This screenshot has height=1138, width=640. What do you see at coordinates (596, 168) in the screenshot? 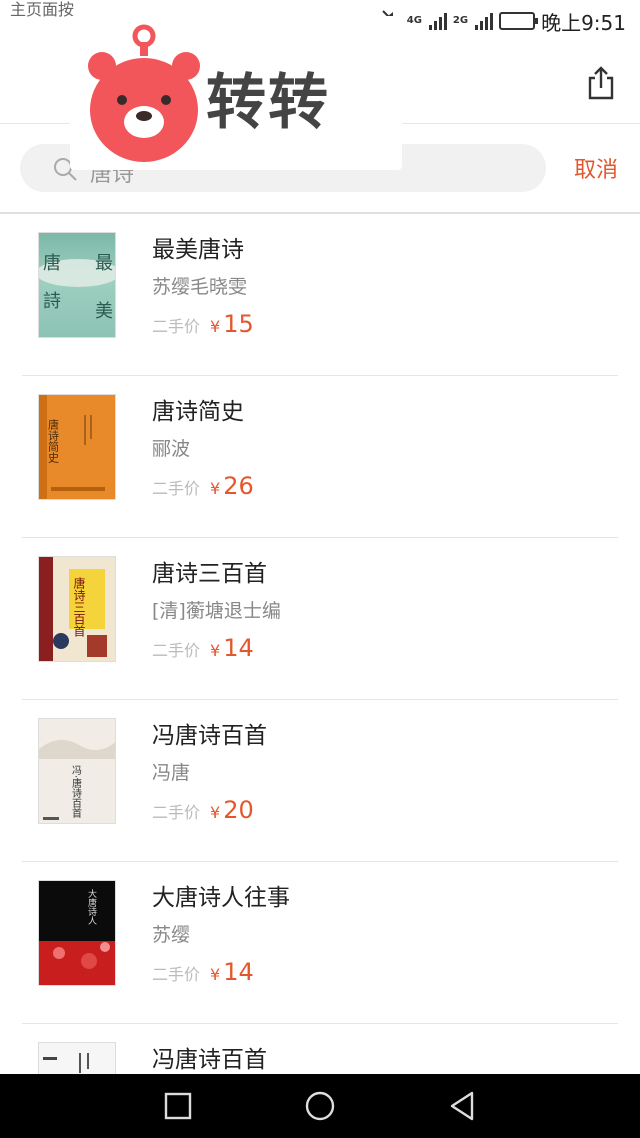
I see `cancel-button: 取消` at bounding box center [596, 168].